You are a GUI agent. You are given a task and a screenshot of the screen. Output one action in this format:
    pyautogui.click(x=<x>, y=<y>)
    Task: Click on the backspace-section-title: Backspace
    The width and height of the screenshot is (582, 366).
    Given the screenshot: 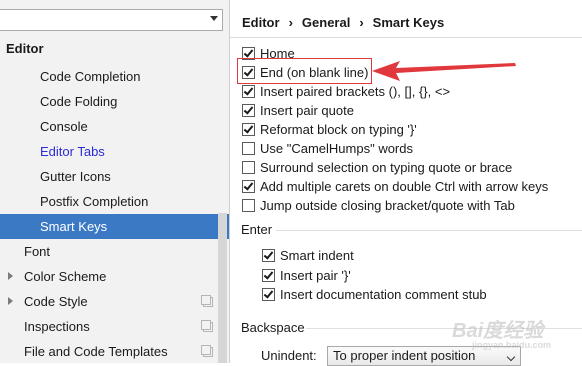 What is the action you would take?
    pyautogui.click(x=273, y=327)
    